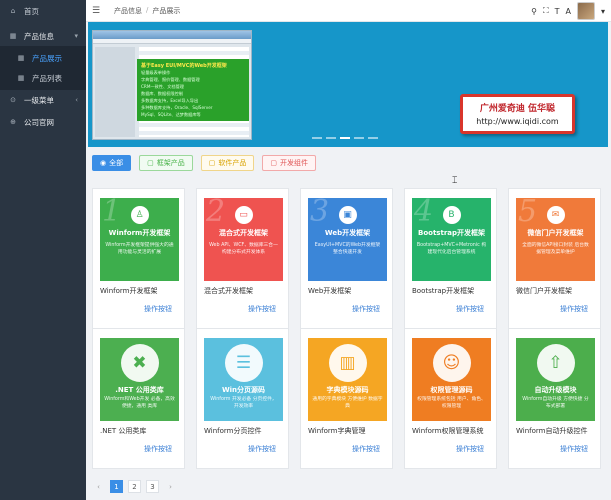  Describe the element at coordinates (139, 403) in the screenshot. I see `thumbnail-desc: Winform和Web开发 必备，高效便捷，通用 类库` at that location.